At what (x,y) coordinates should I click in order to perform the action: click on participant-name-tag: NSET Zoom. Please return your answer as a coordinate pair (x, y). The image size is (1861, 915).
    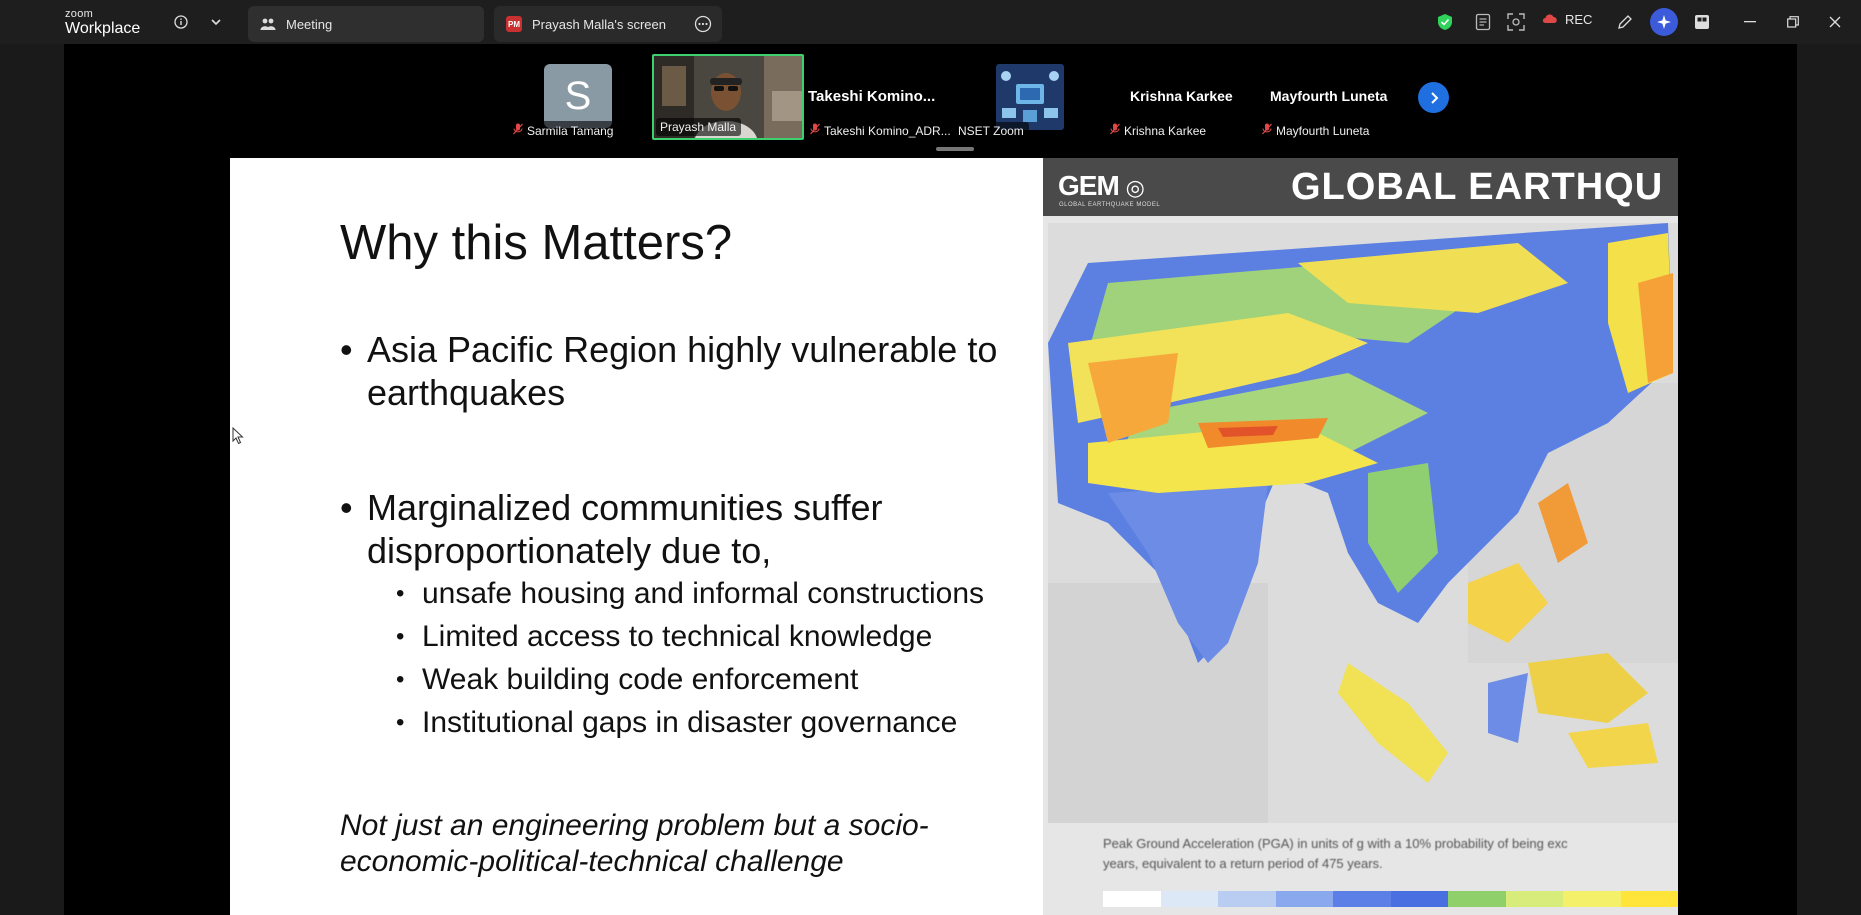
    Looking at the image, I should click on (991, 131).